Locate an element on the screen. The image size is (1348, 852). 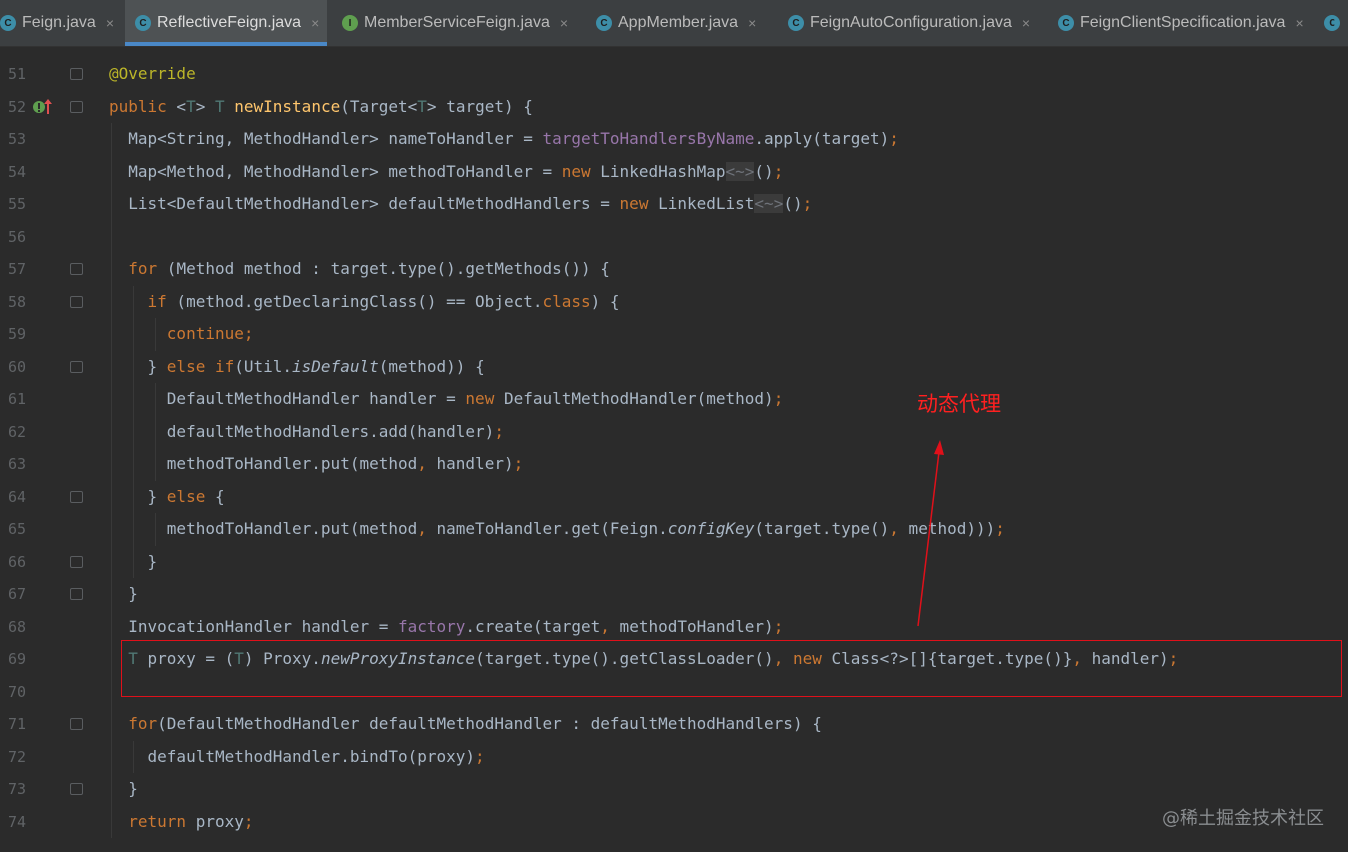
line-number: 68 is located at coordinates (16, 626).